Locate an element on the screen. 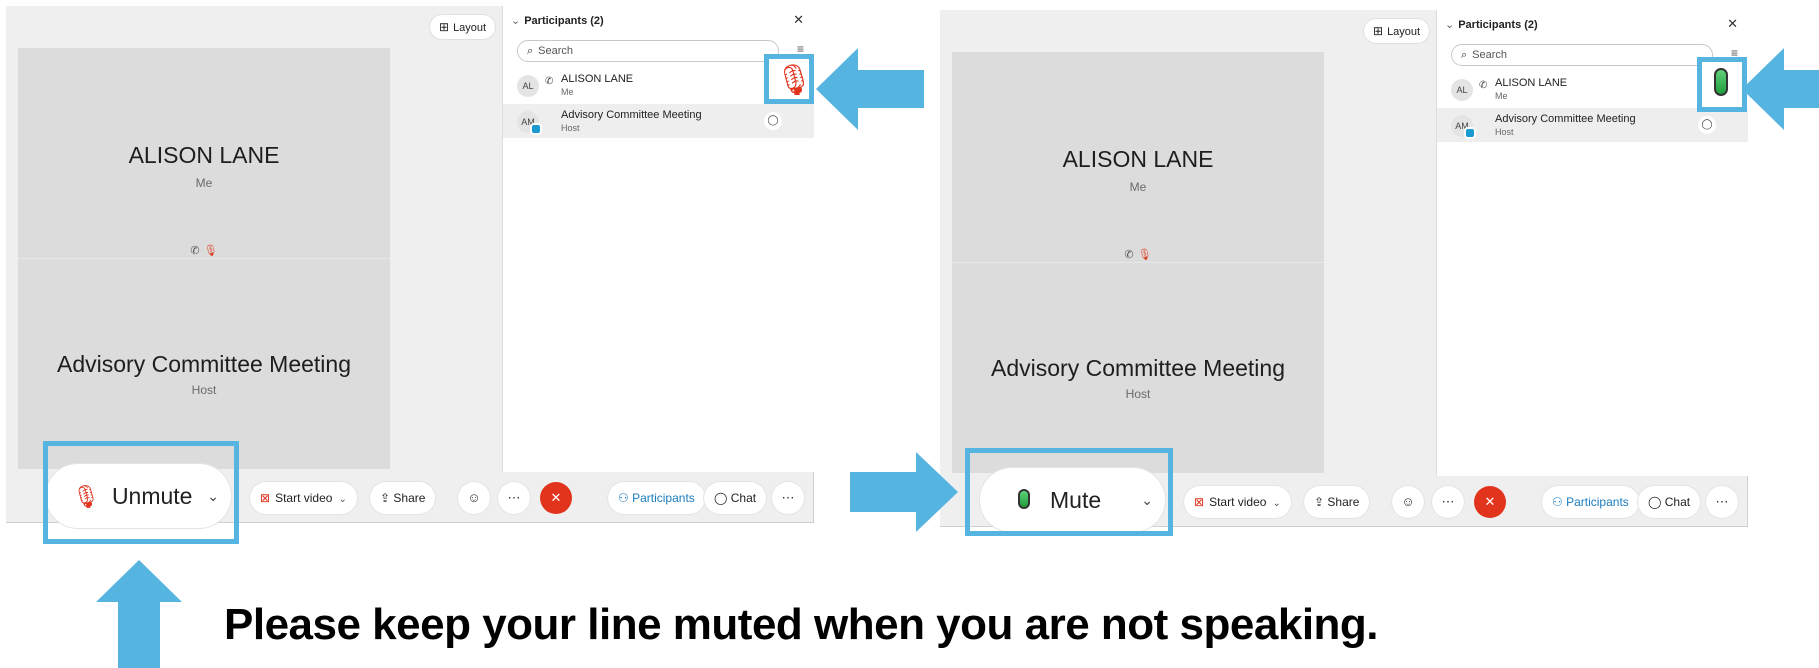  highlight-mute-button is located at coordinates (1069, 492).